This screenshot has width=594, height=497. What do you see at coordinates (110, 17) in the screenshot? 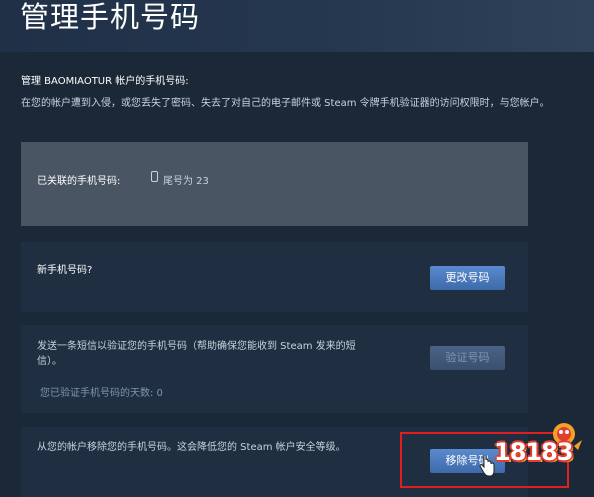
I see `page-title: 管理手机号码` at bounding box center [110, 17].